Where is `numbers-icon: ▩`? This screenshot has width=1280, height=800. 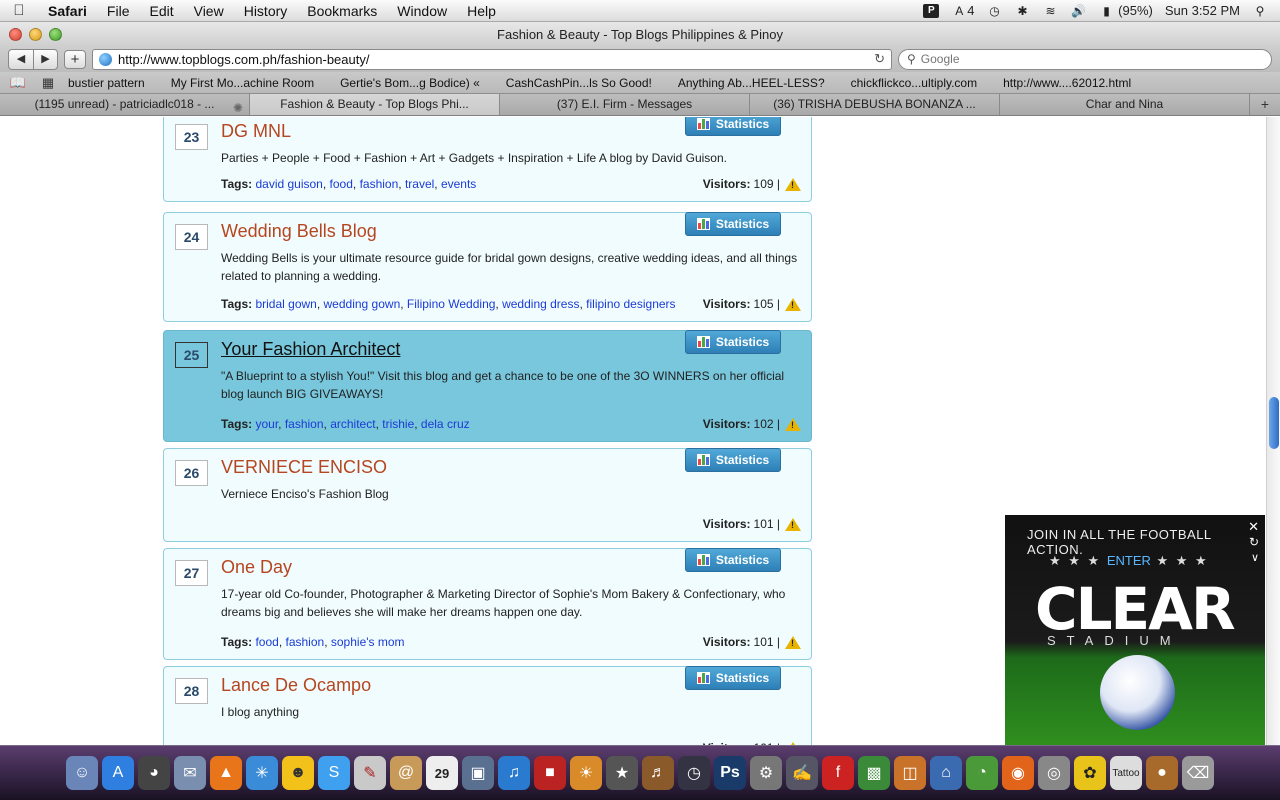 numbers-icon: ▩ is located at coordinates (874, 773).